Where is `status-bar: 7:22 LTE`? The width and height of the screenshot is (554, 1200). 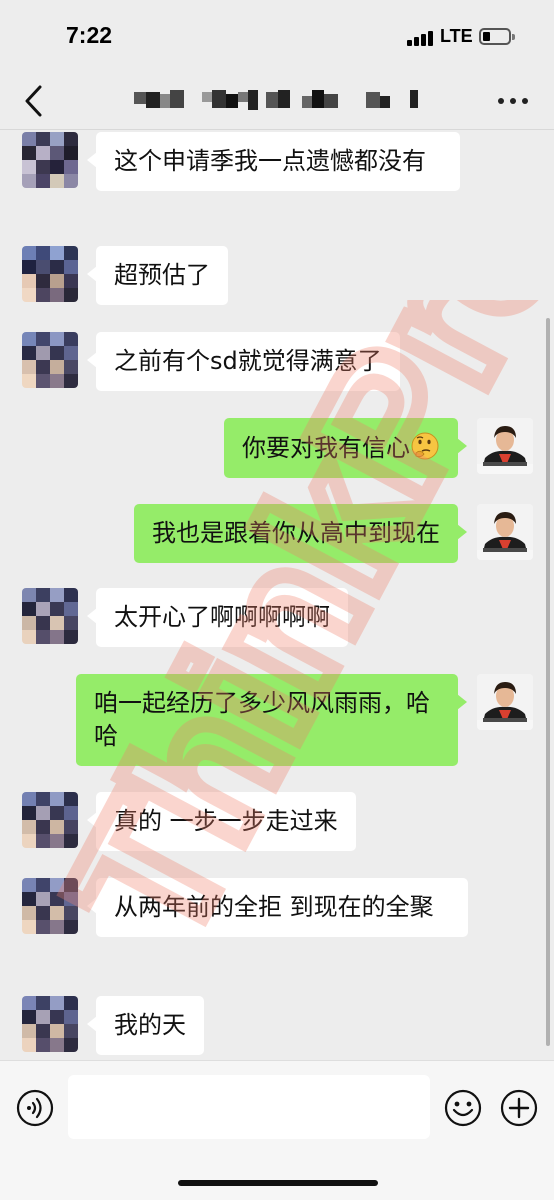
status-bar: 7:22 LTE is located at coordinates (277, 36).